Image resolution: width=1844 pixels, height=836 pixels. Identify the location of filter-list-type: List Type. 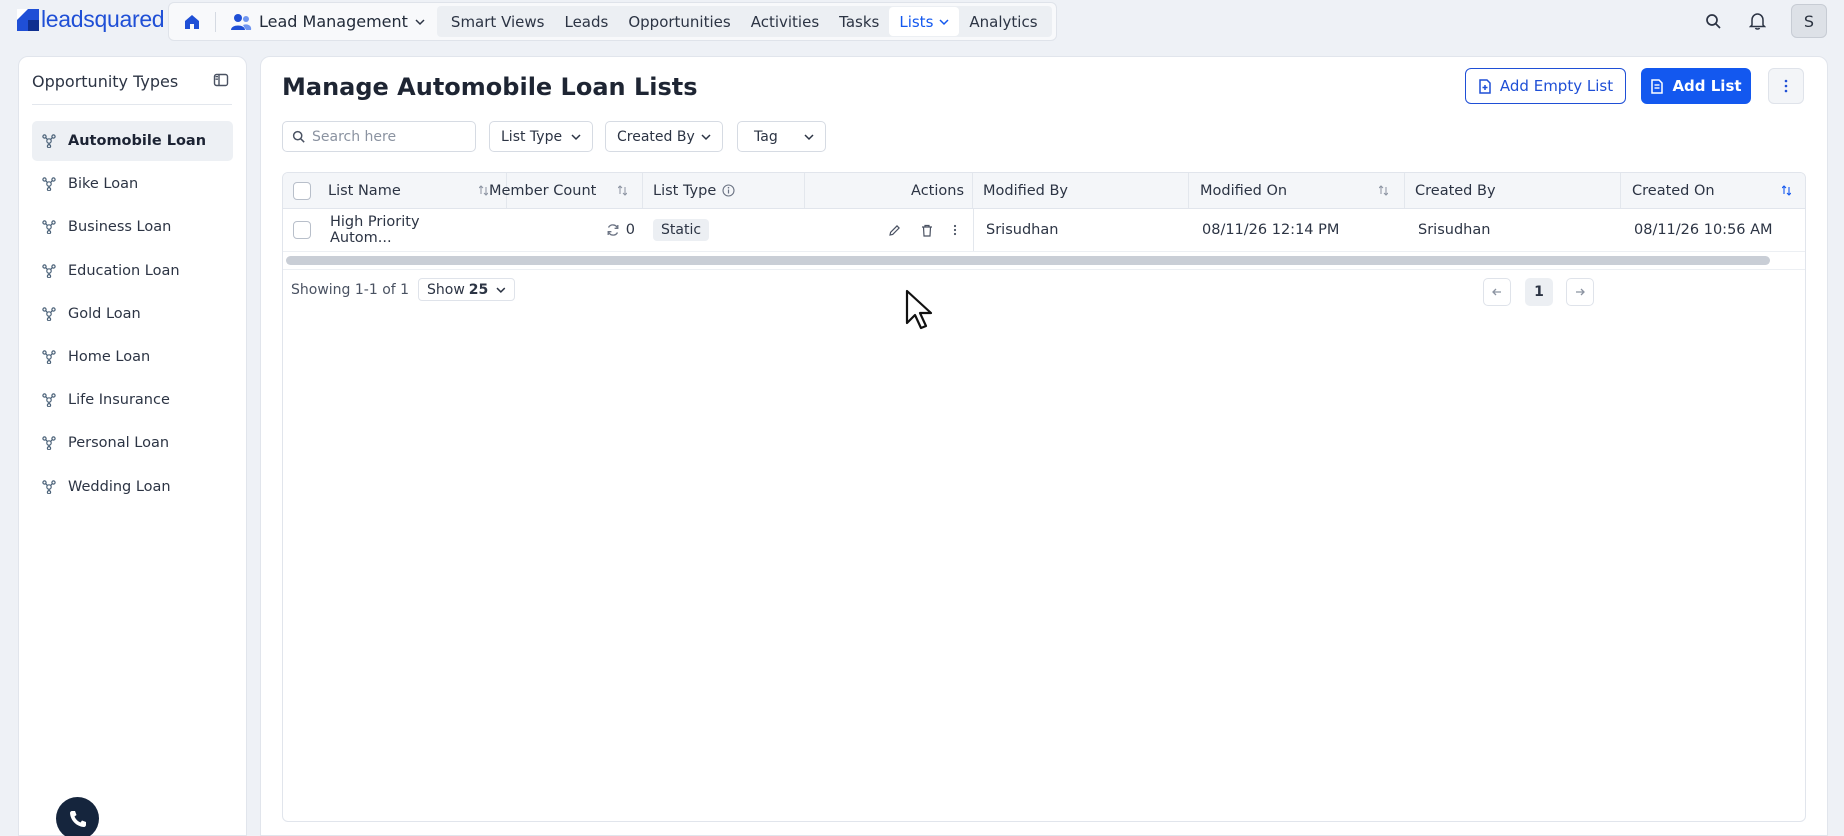
(541, 136).